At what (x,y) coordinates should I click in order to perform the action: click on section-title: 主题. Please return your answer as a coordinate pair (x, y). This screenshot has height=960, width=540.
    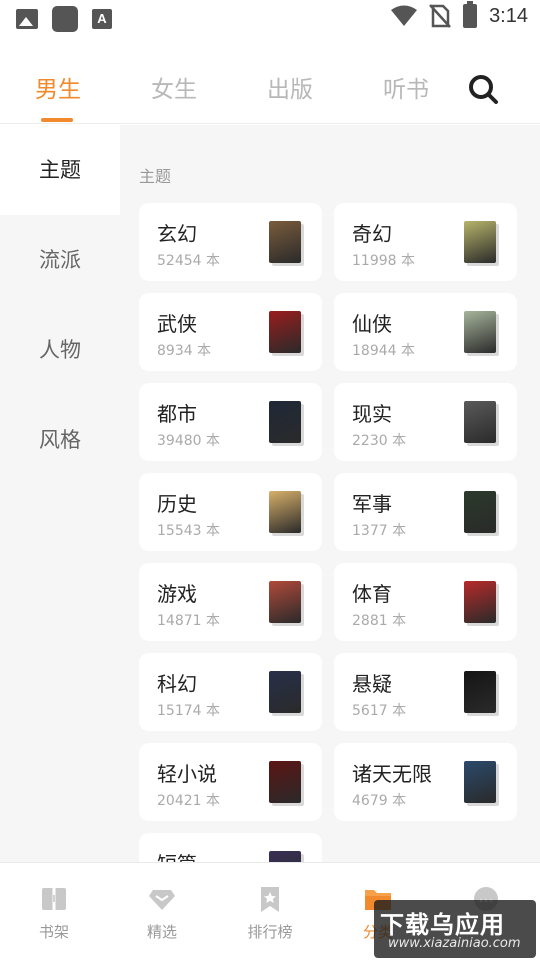
    Looking at the image, I should click on (155, 176).